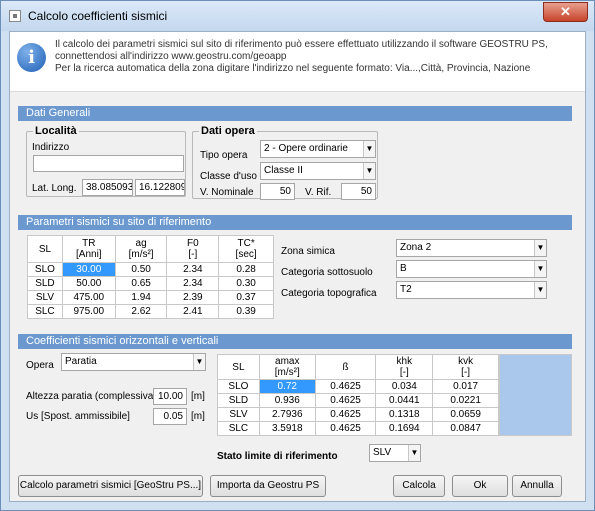 This screenshot has height=511, width=595. Describe the element at coordinates (466, 372) in the screenshot. I see `col-l2: [-]` at that location.